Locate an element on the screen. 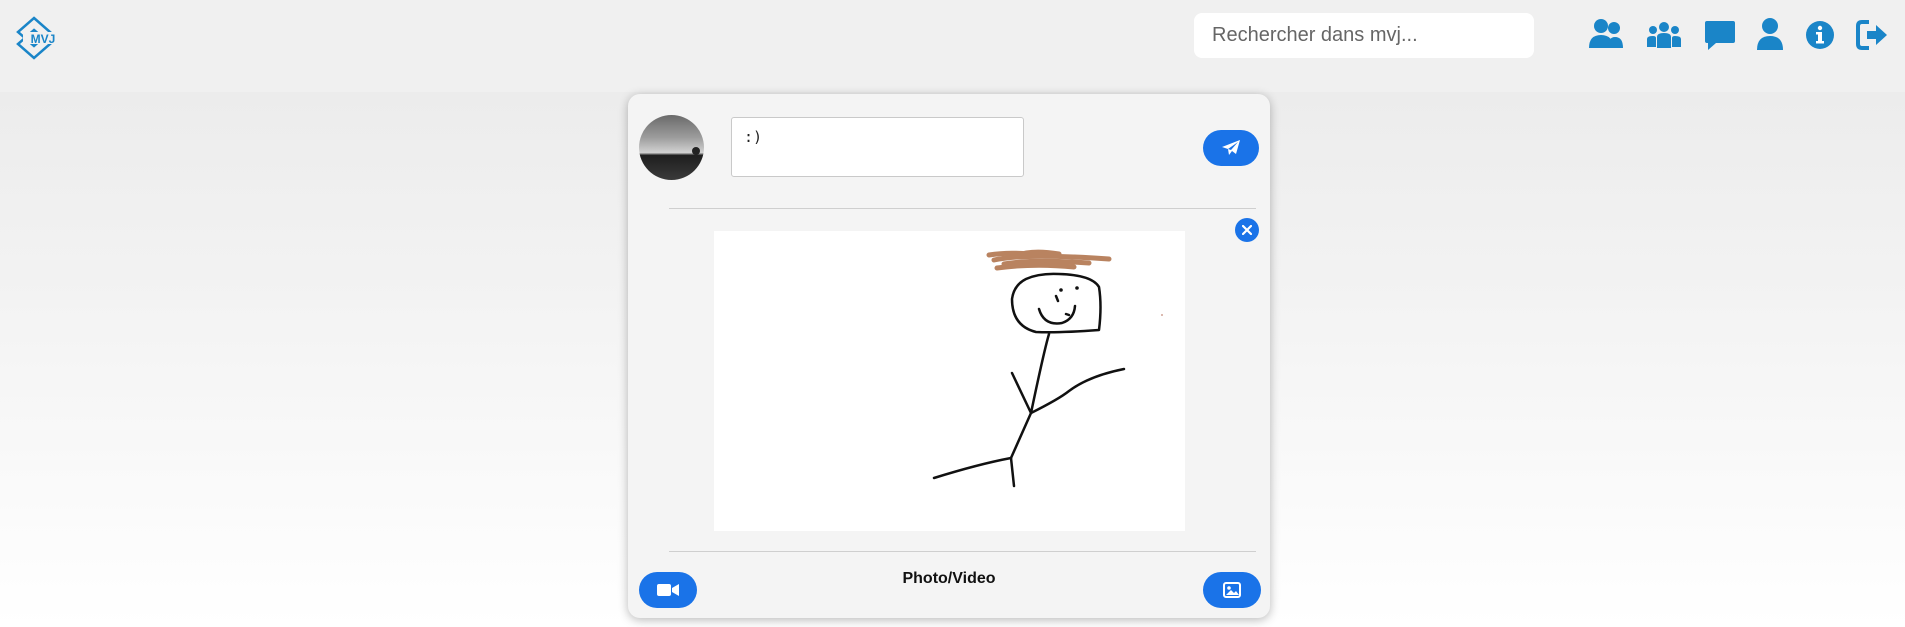 The image size is (1905, 627). avatar is located at coordinates (671, 147).